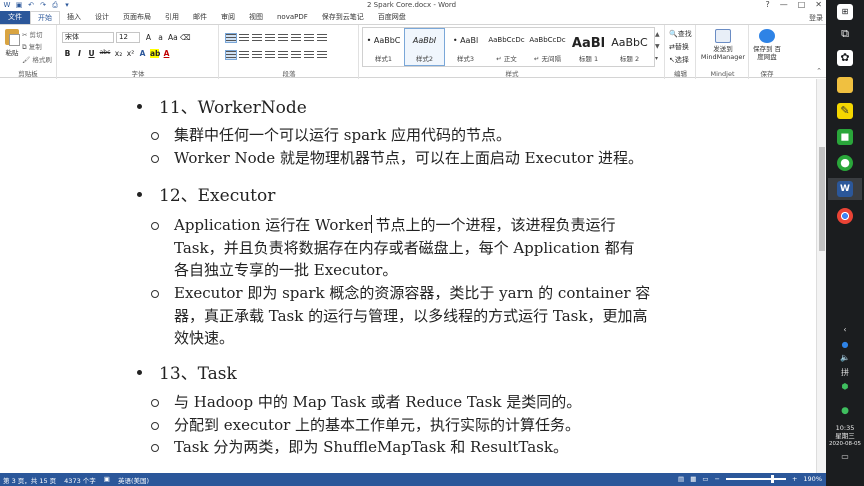  Describe the element at coordinates (128, 37) in the screenshot. I see `font-size-box: 12` at that location.